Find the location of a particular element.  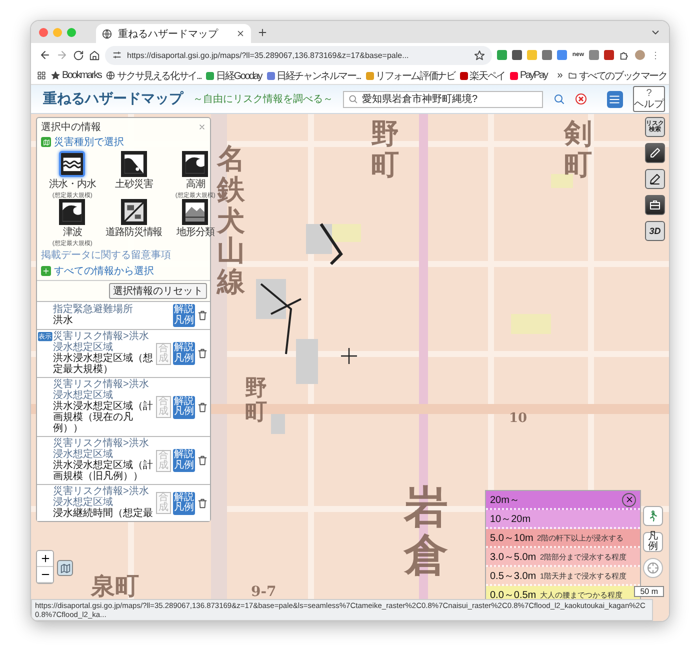

profile-avatar is located at coordinates (640, 55).